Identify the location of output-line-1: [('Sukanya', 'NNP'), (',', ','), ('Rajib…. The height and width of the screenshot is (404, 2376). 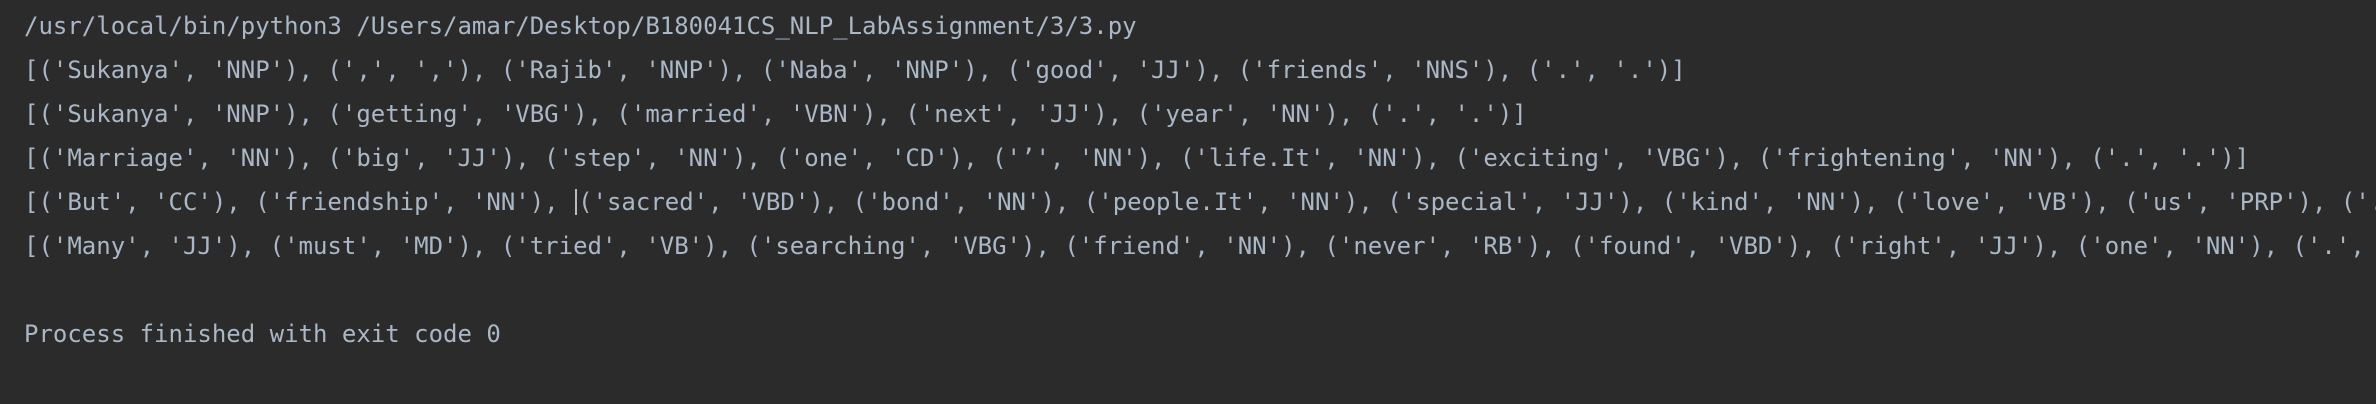
(855, 70).